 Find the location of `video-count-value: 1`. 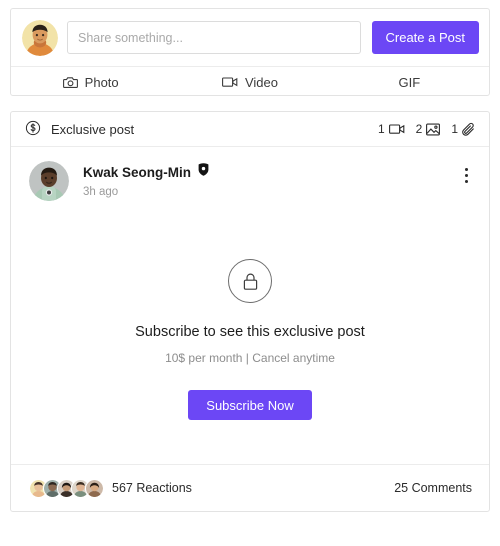

video-count-value: 1 is located at coordinates (381, 129).